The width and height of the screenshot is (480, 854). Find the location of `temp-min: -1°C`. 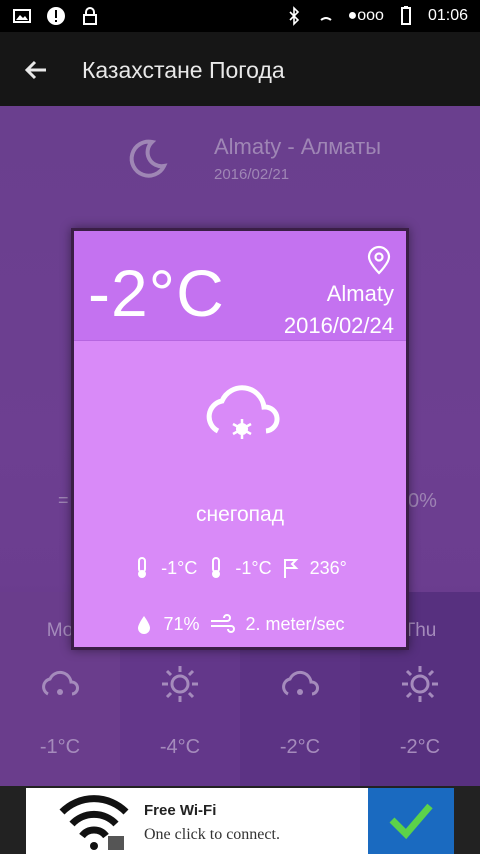

temp-min: -1°C is located at coordinates (179, 567).